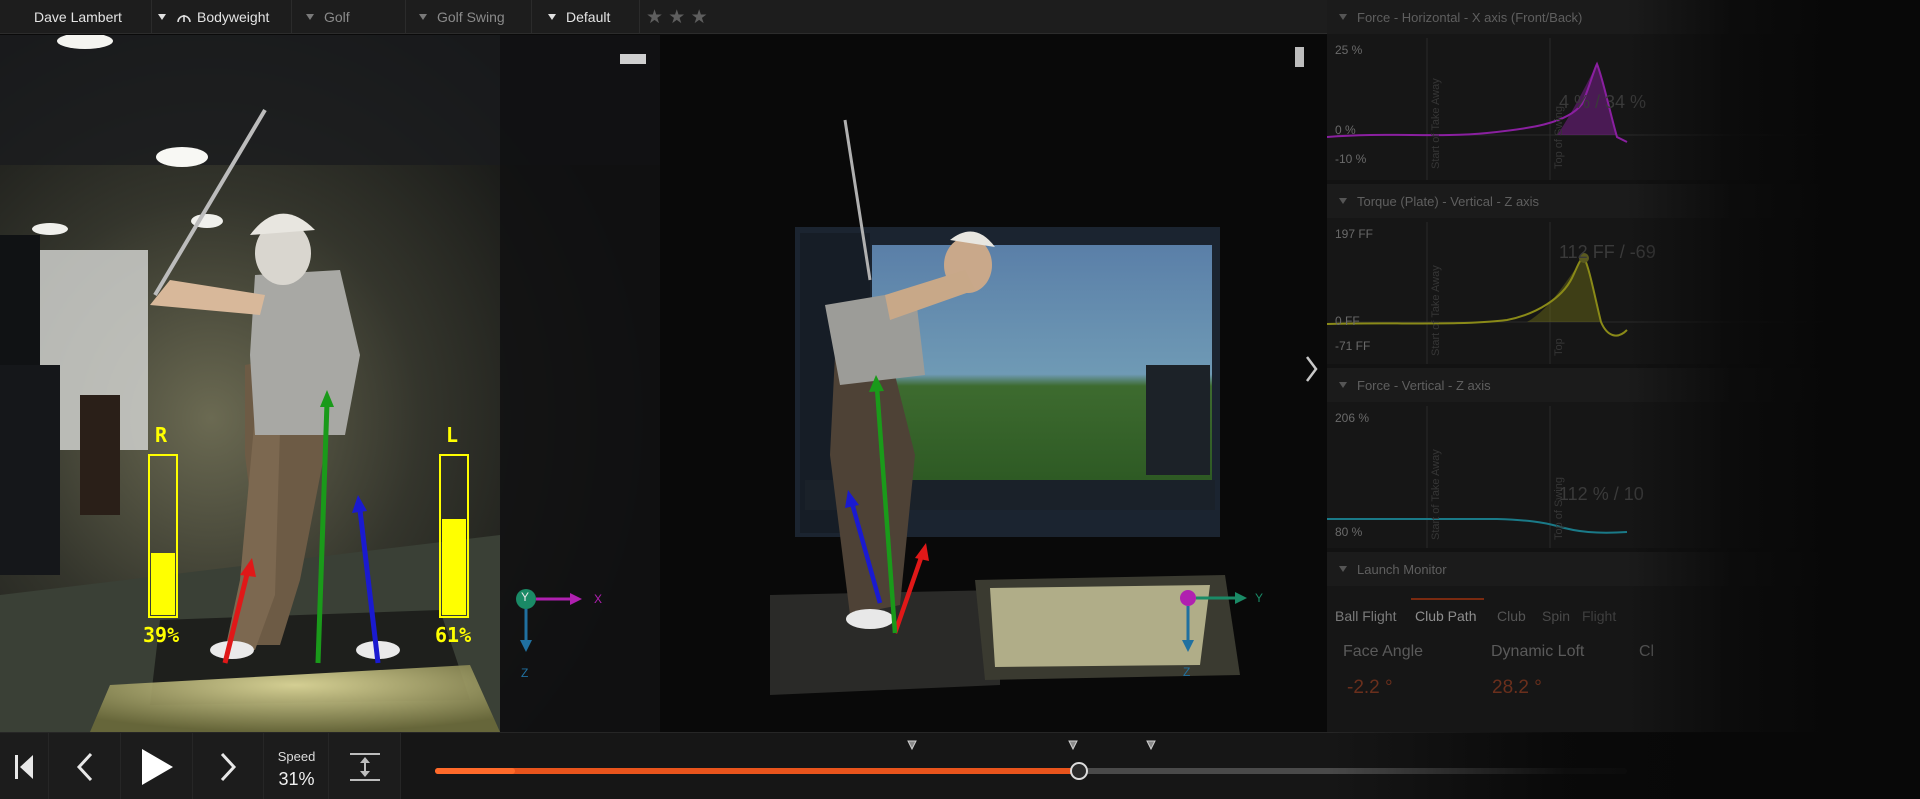  What do you see at coordinates (1345, 130) in the screenshot?
I see `y-axis-zero-label: 0 %` at bounding box center [1345, 130].